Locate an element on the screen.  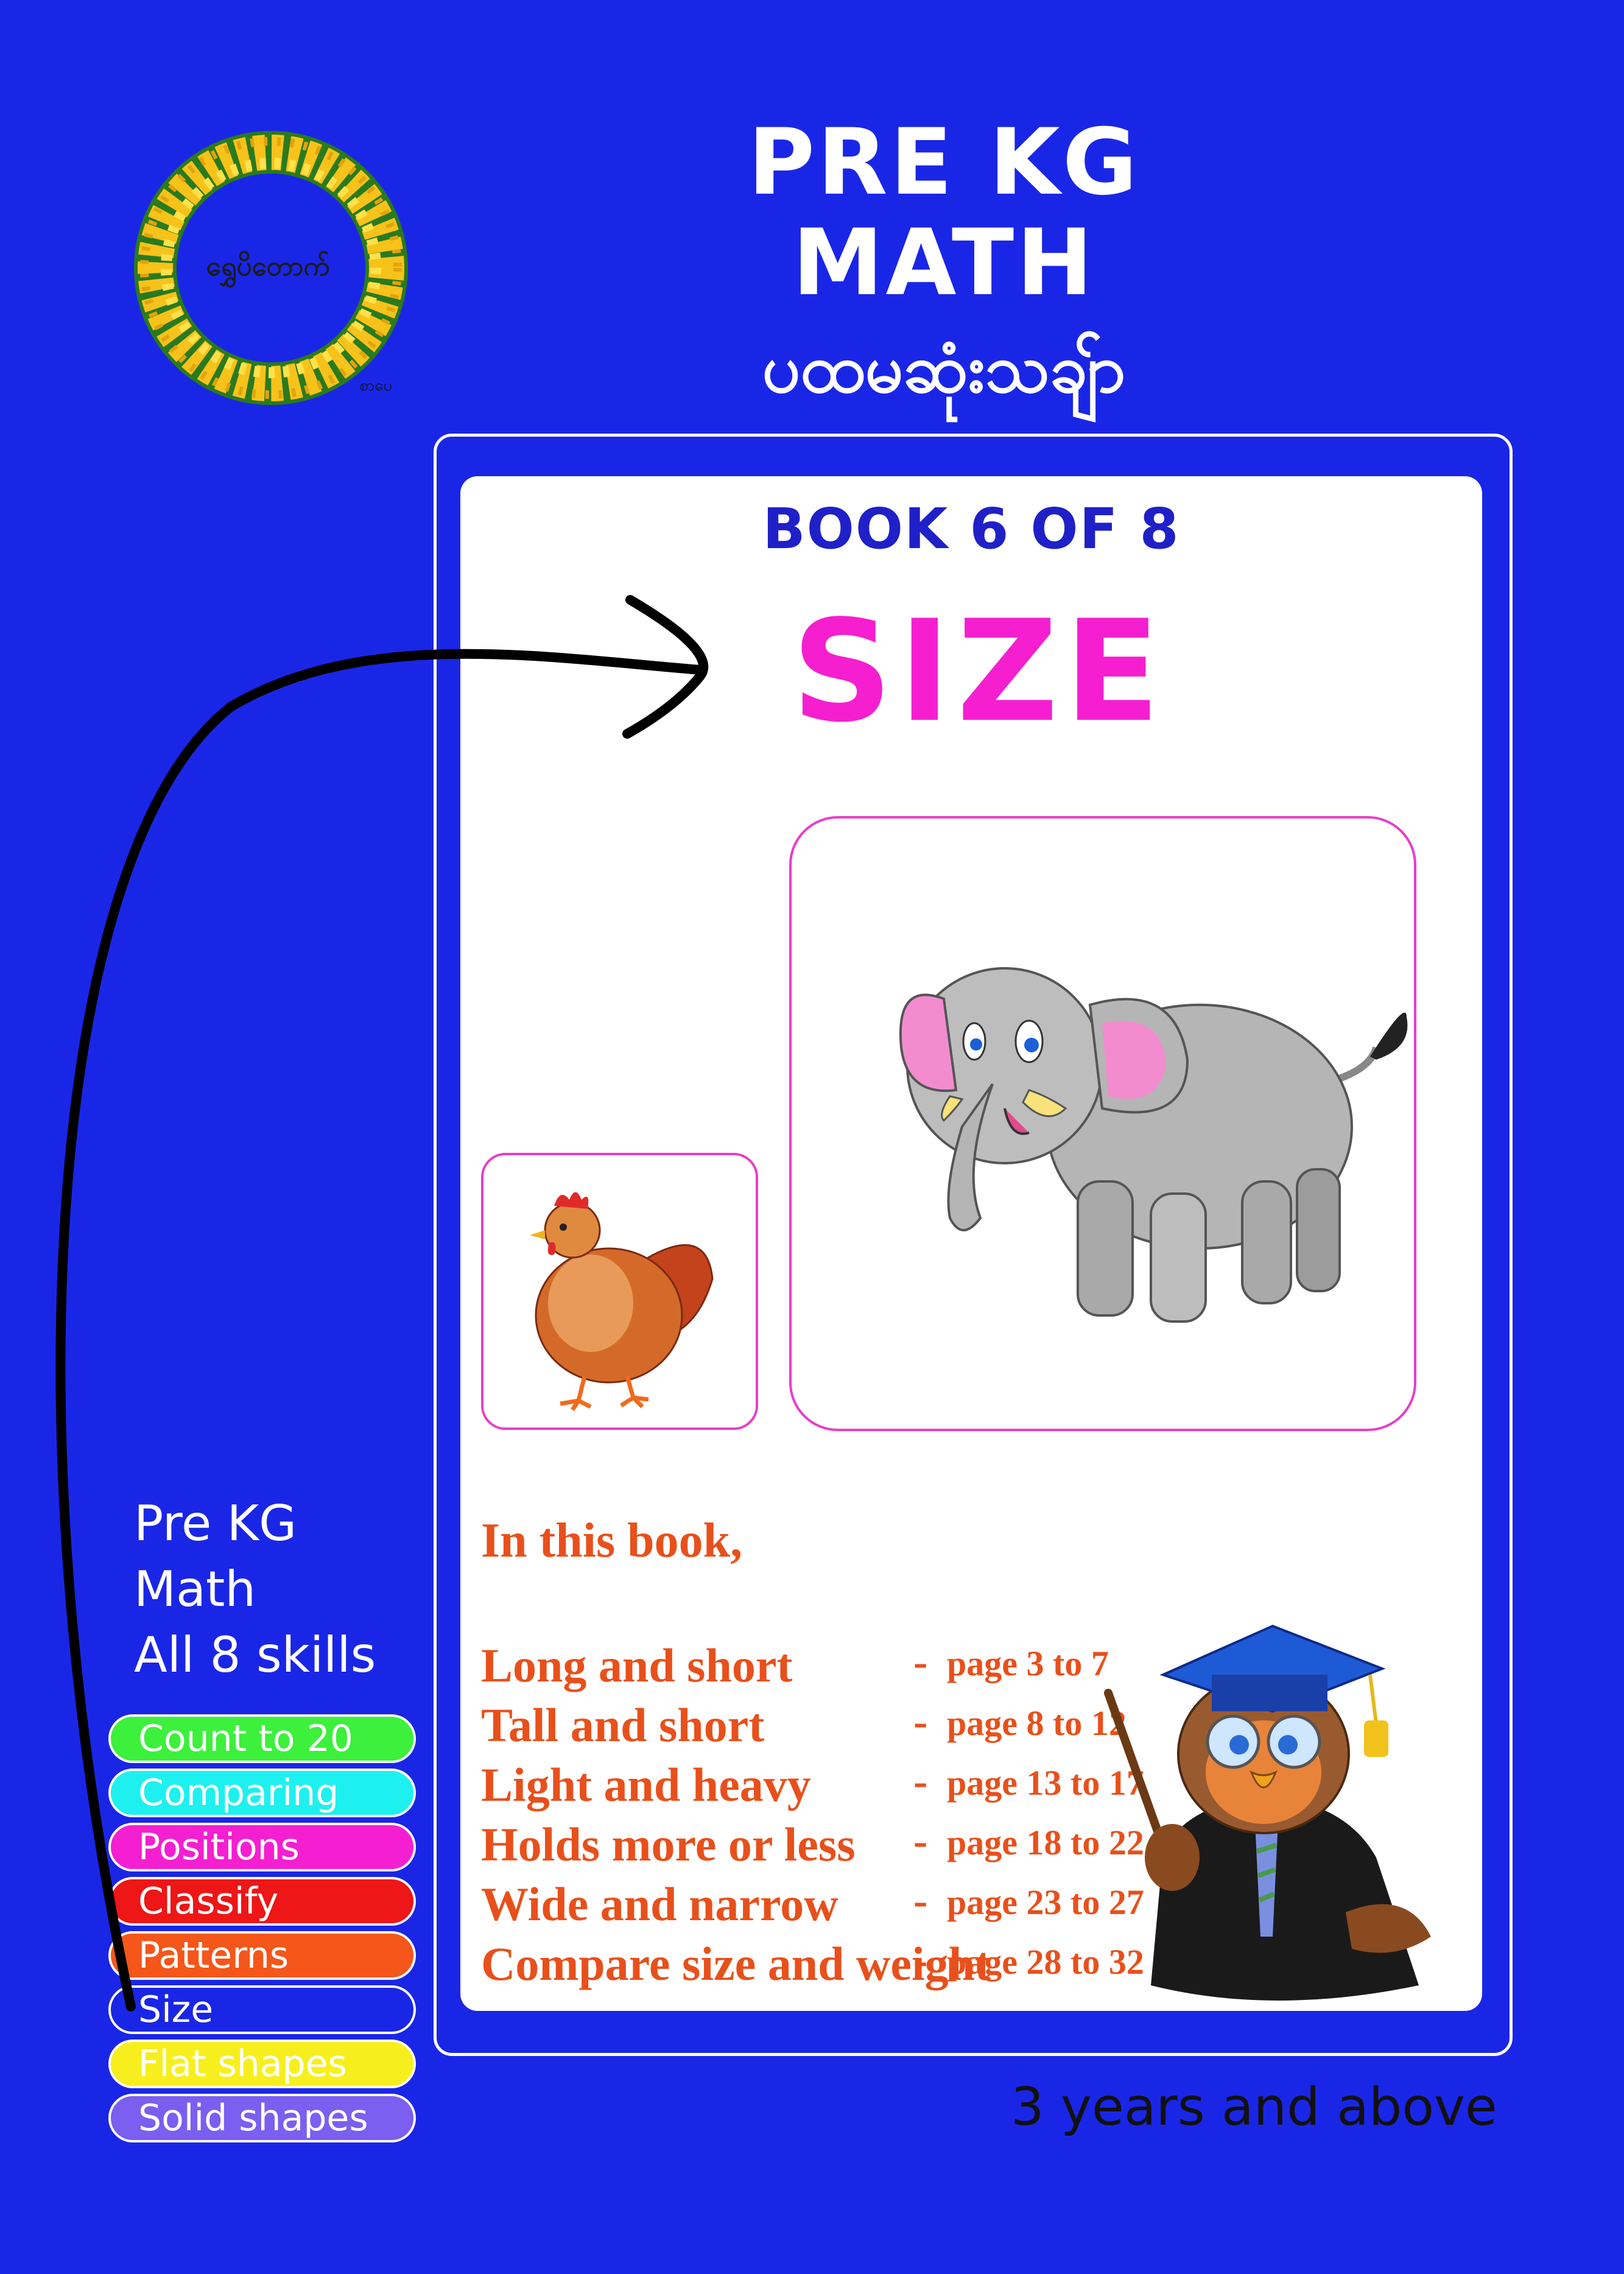
topic-name: Wide and narrow is located at coordinates (659, 1904).